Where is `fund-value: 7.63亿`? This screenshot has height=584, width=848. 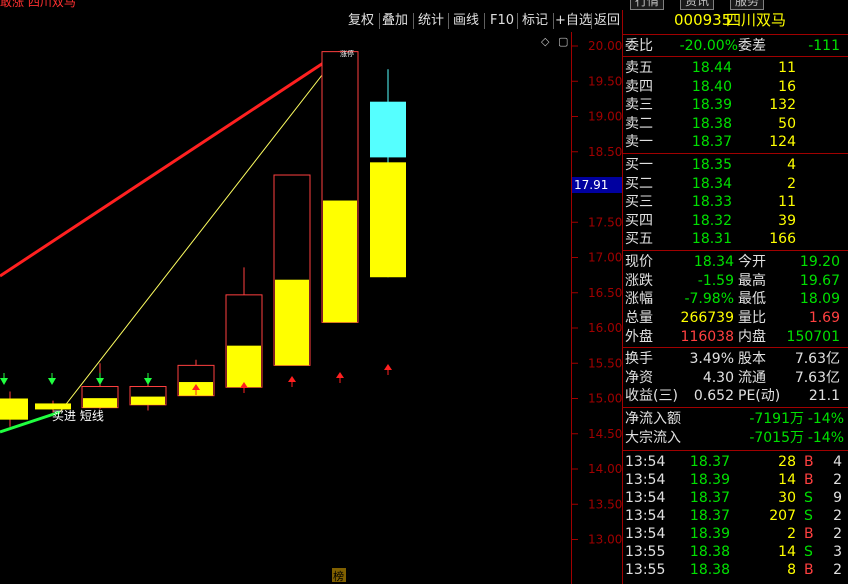
fund-value: 7.63亿 is located at coordinates (817, 359).